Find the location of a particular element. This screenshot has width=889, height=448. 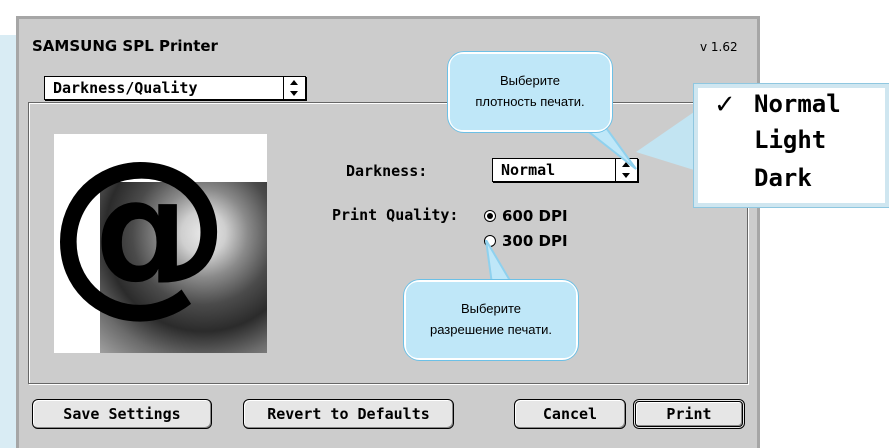

radio-600-dpi: 600 DPI is located at coordinates (526, 216).